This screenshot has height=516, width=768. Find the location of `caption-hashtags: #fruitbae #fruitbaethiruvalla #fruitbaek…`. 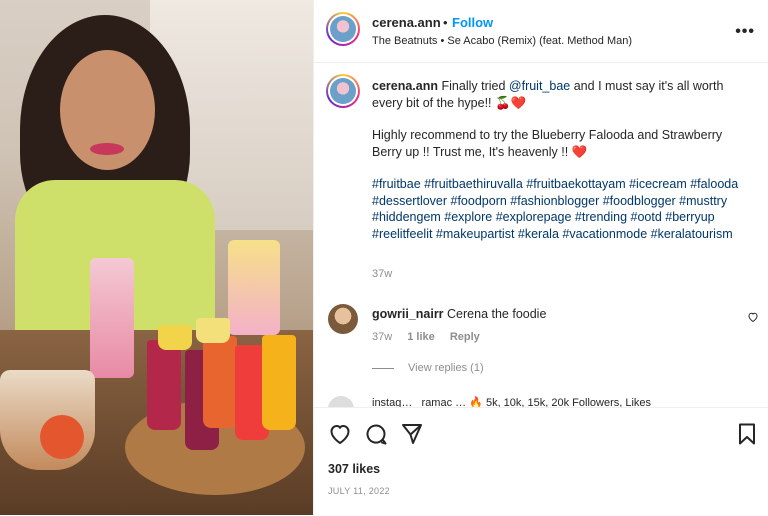

caption-hashtags: #fruitbae #fruitbaethiruvalla #fruitbaek… is located at coordinates (562, 209).